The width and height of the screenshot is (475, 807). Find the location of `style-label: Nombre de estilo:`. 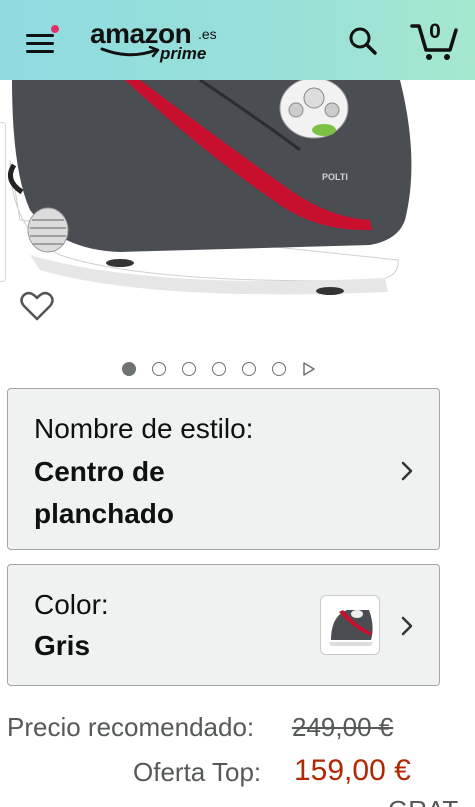

style-label: Nombre de estilo: is located at coordinates (144, 428).